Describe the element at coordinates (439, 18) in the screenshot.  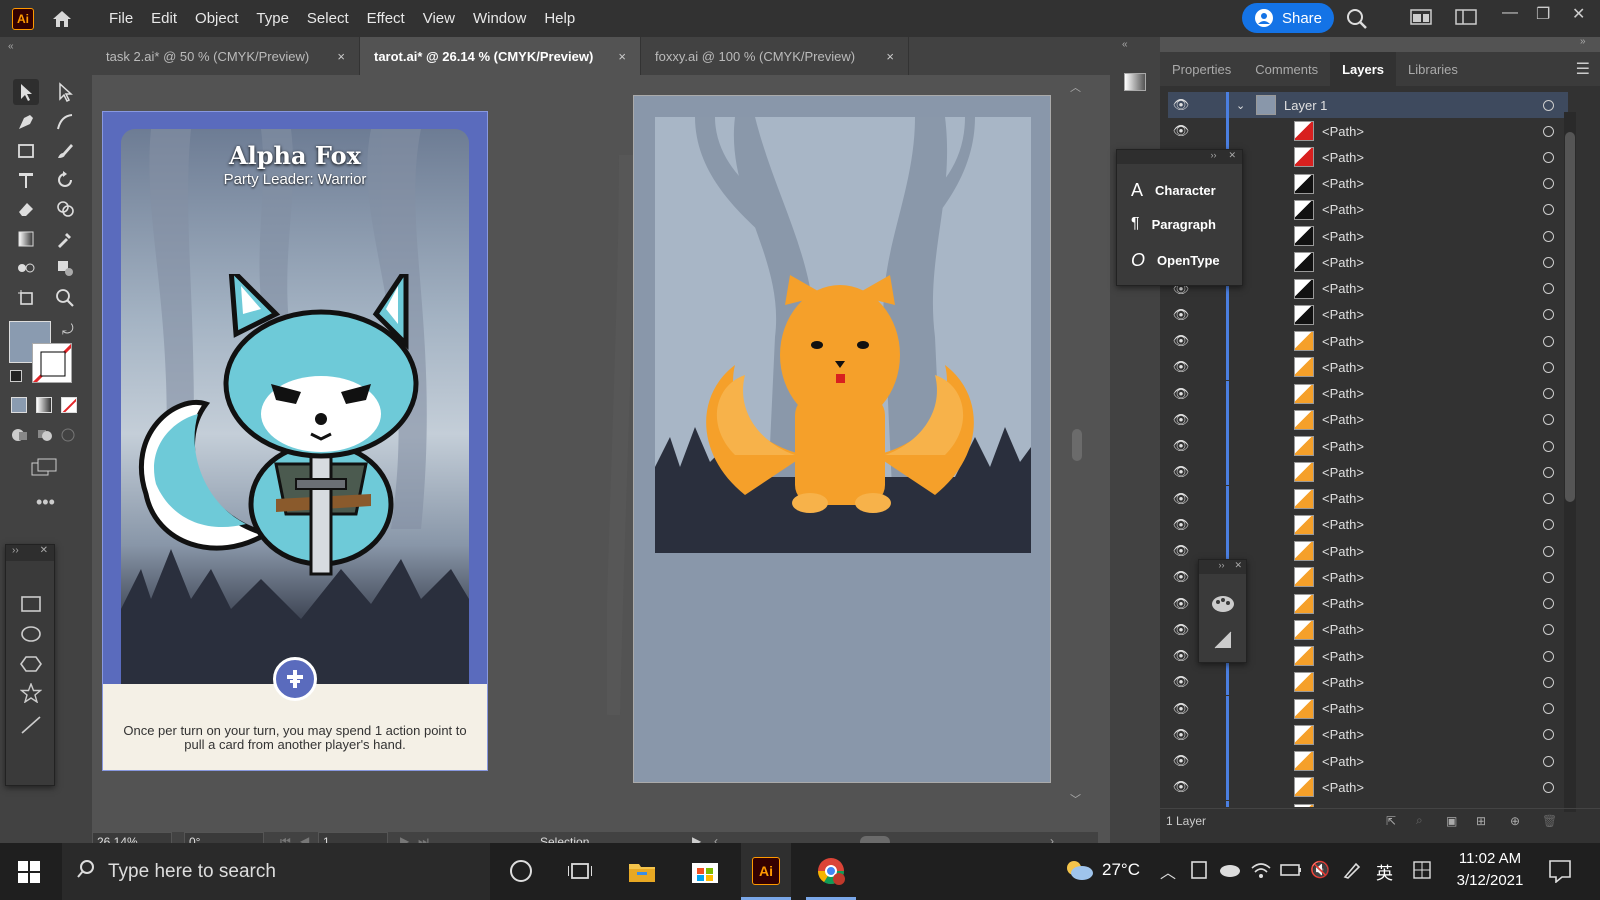
I see `menu-view: View` at that location.